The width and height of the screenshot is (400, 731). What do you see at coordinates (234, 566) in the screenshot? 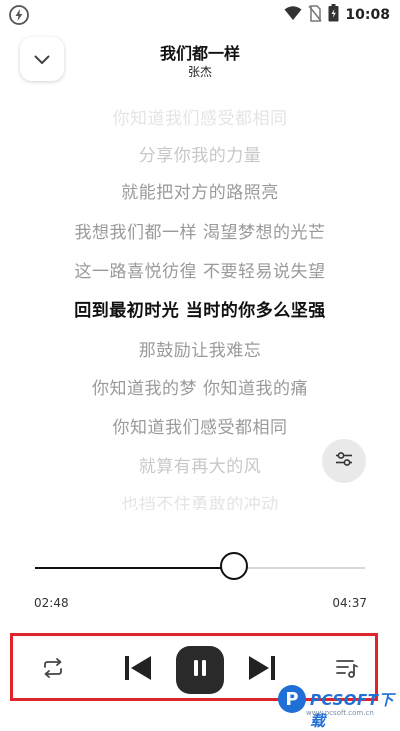
I see `seek-handle` at bounding box center [234, 566].